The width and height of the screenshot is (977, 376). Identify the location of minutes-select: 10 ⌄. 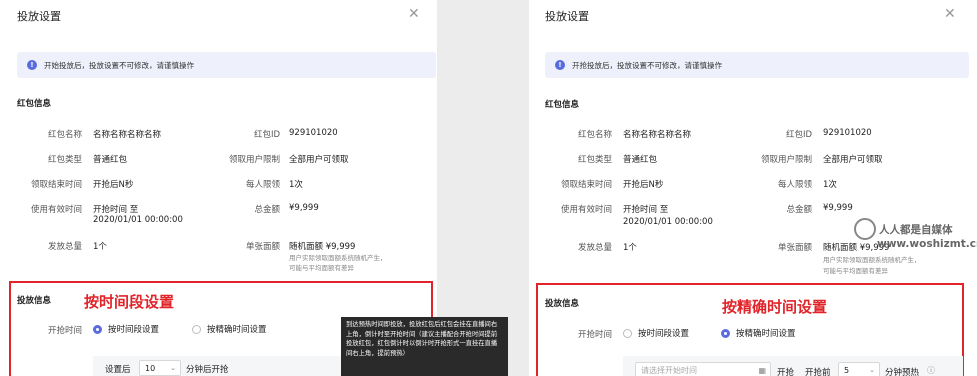
(160, 368).